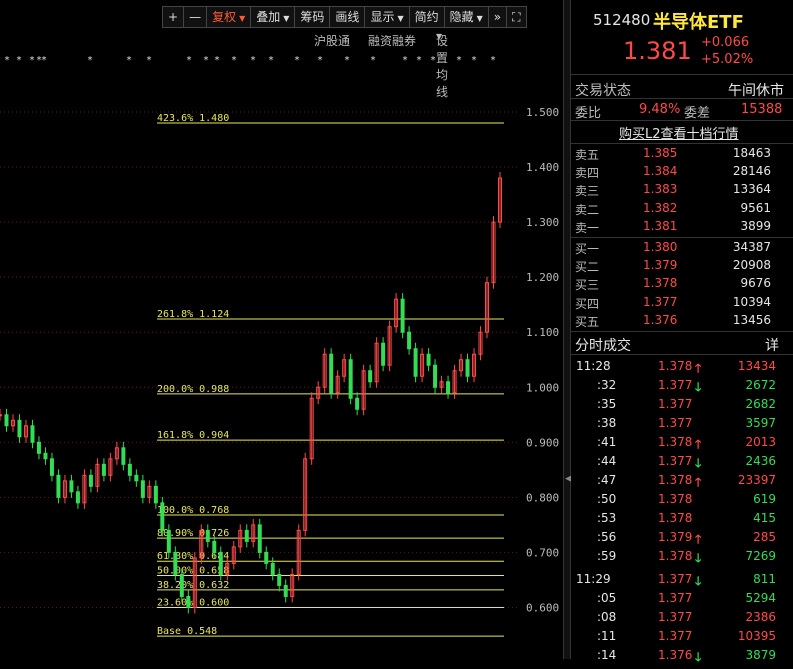 This screenshot has width=793, height=669. I want to click on fib-label: 423.6% 1.480, so click(193, 118).